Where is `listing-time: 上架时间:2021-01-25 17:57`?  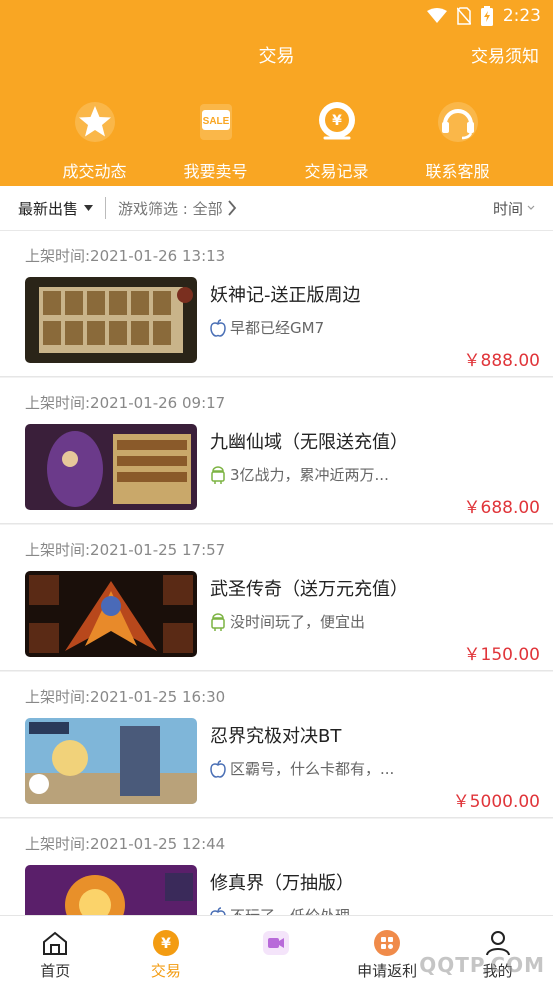
listing-time: 上架时间:2021-01-25 17:57 is located at coordinates (125, 550).